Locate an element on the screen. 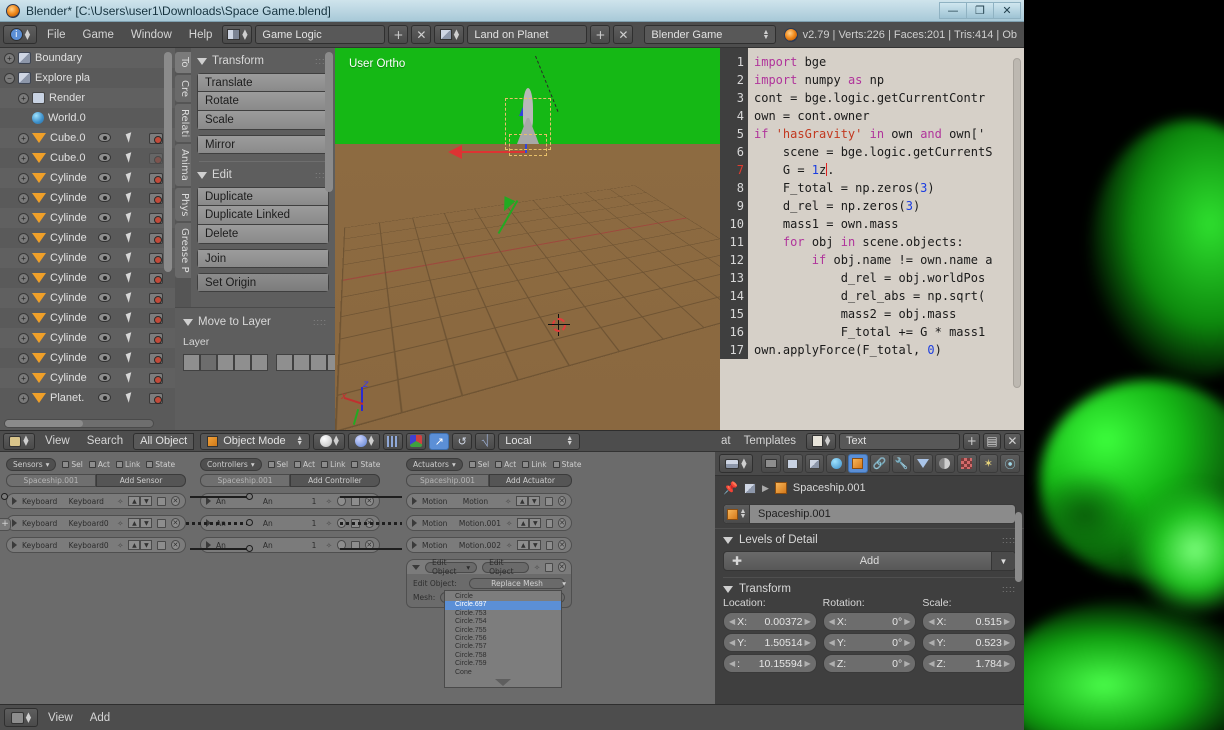 This screenshot has height=730, width=1224. dropdown-more-arrow-icon is located at coordinates (503, 682).